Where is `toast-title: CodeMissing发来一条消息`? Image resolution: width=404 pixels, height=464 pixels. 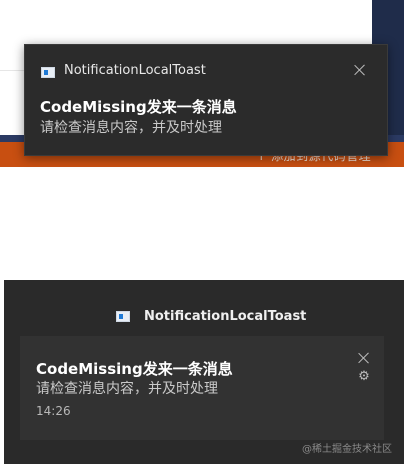 toast-title: CodeMissing发来一条消息 is located at coordinates (138, 107).